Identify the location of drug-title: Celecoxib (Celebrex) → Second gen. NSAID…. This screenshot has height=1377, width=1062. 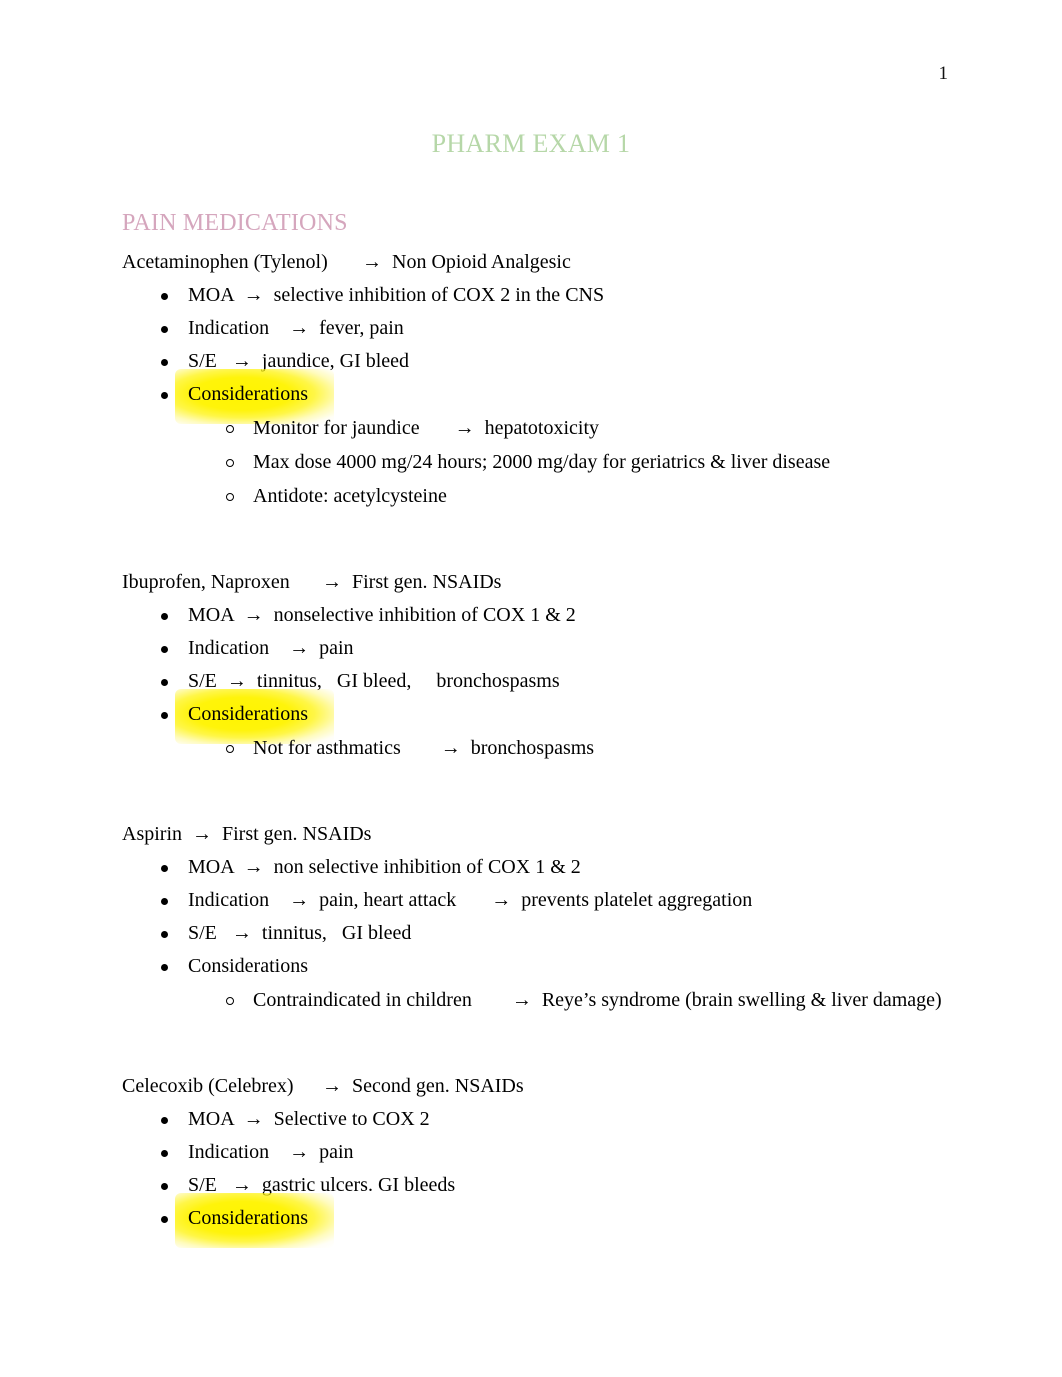
(323, 1086).